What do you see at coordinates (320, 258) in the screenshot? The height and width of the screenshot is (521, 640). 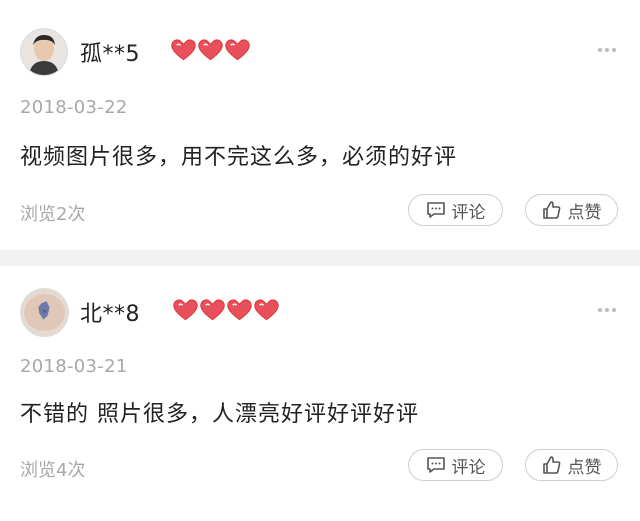 I see `section-divider` at bounding box center [320, 258].